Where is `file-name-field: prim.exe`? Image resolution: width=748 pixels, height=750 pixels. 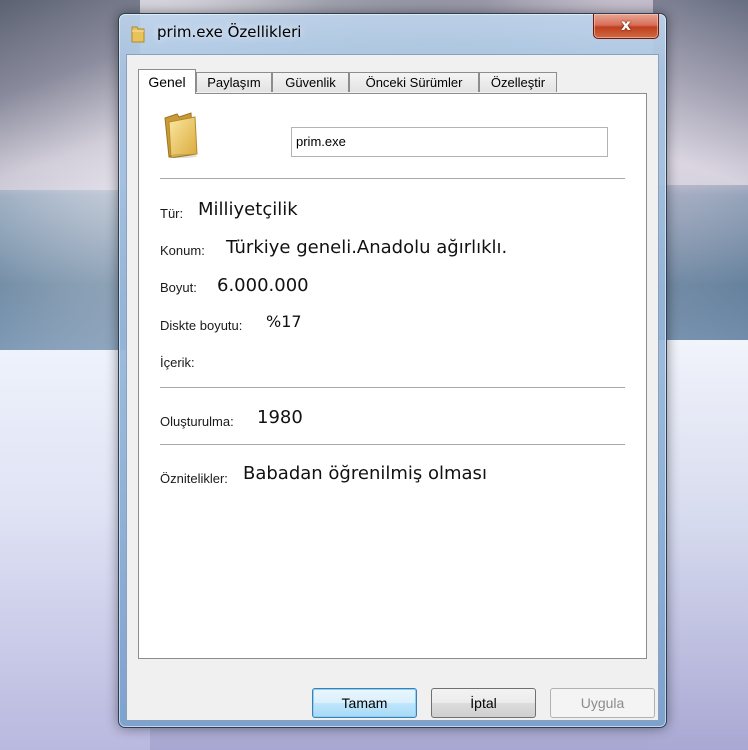
file-name-field: prim.exe is located at coordinates (449, 142).